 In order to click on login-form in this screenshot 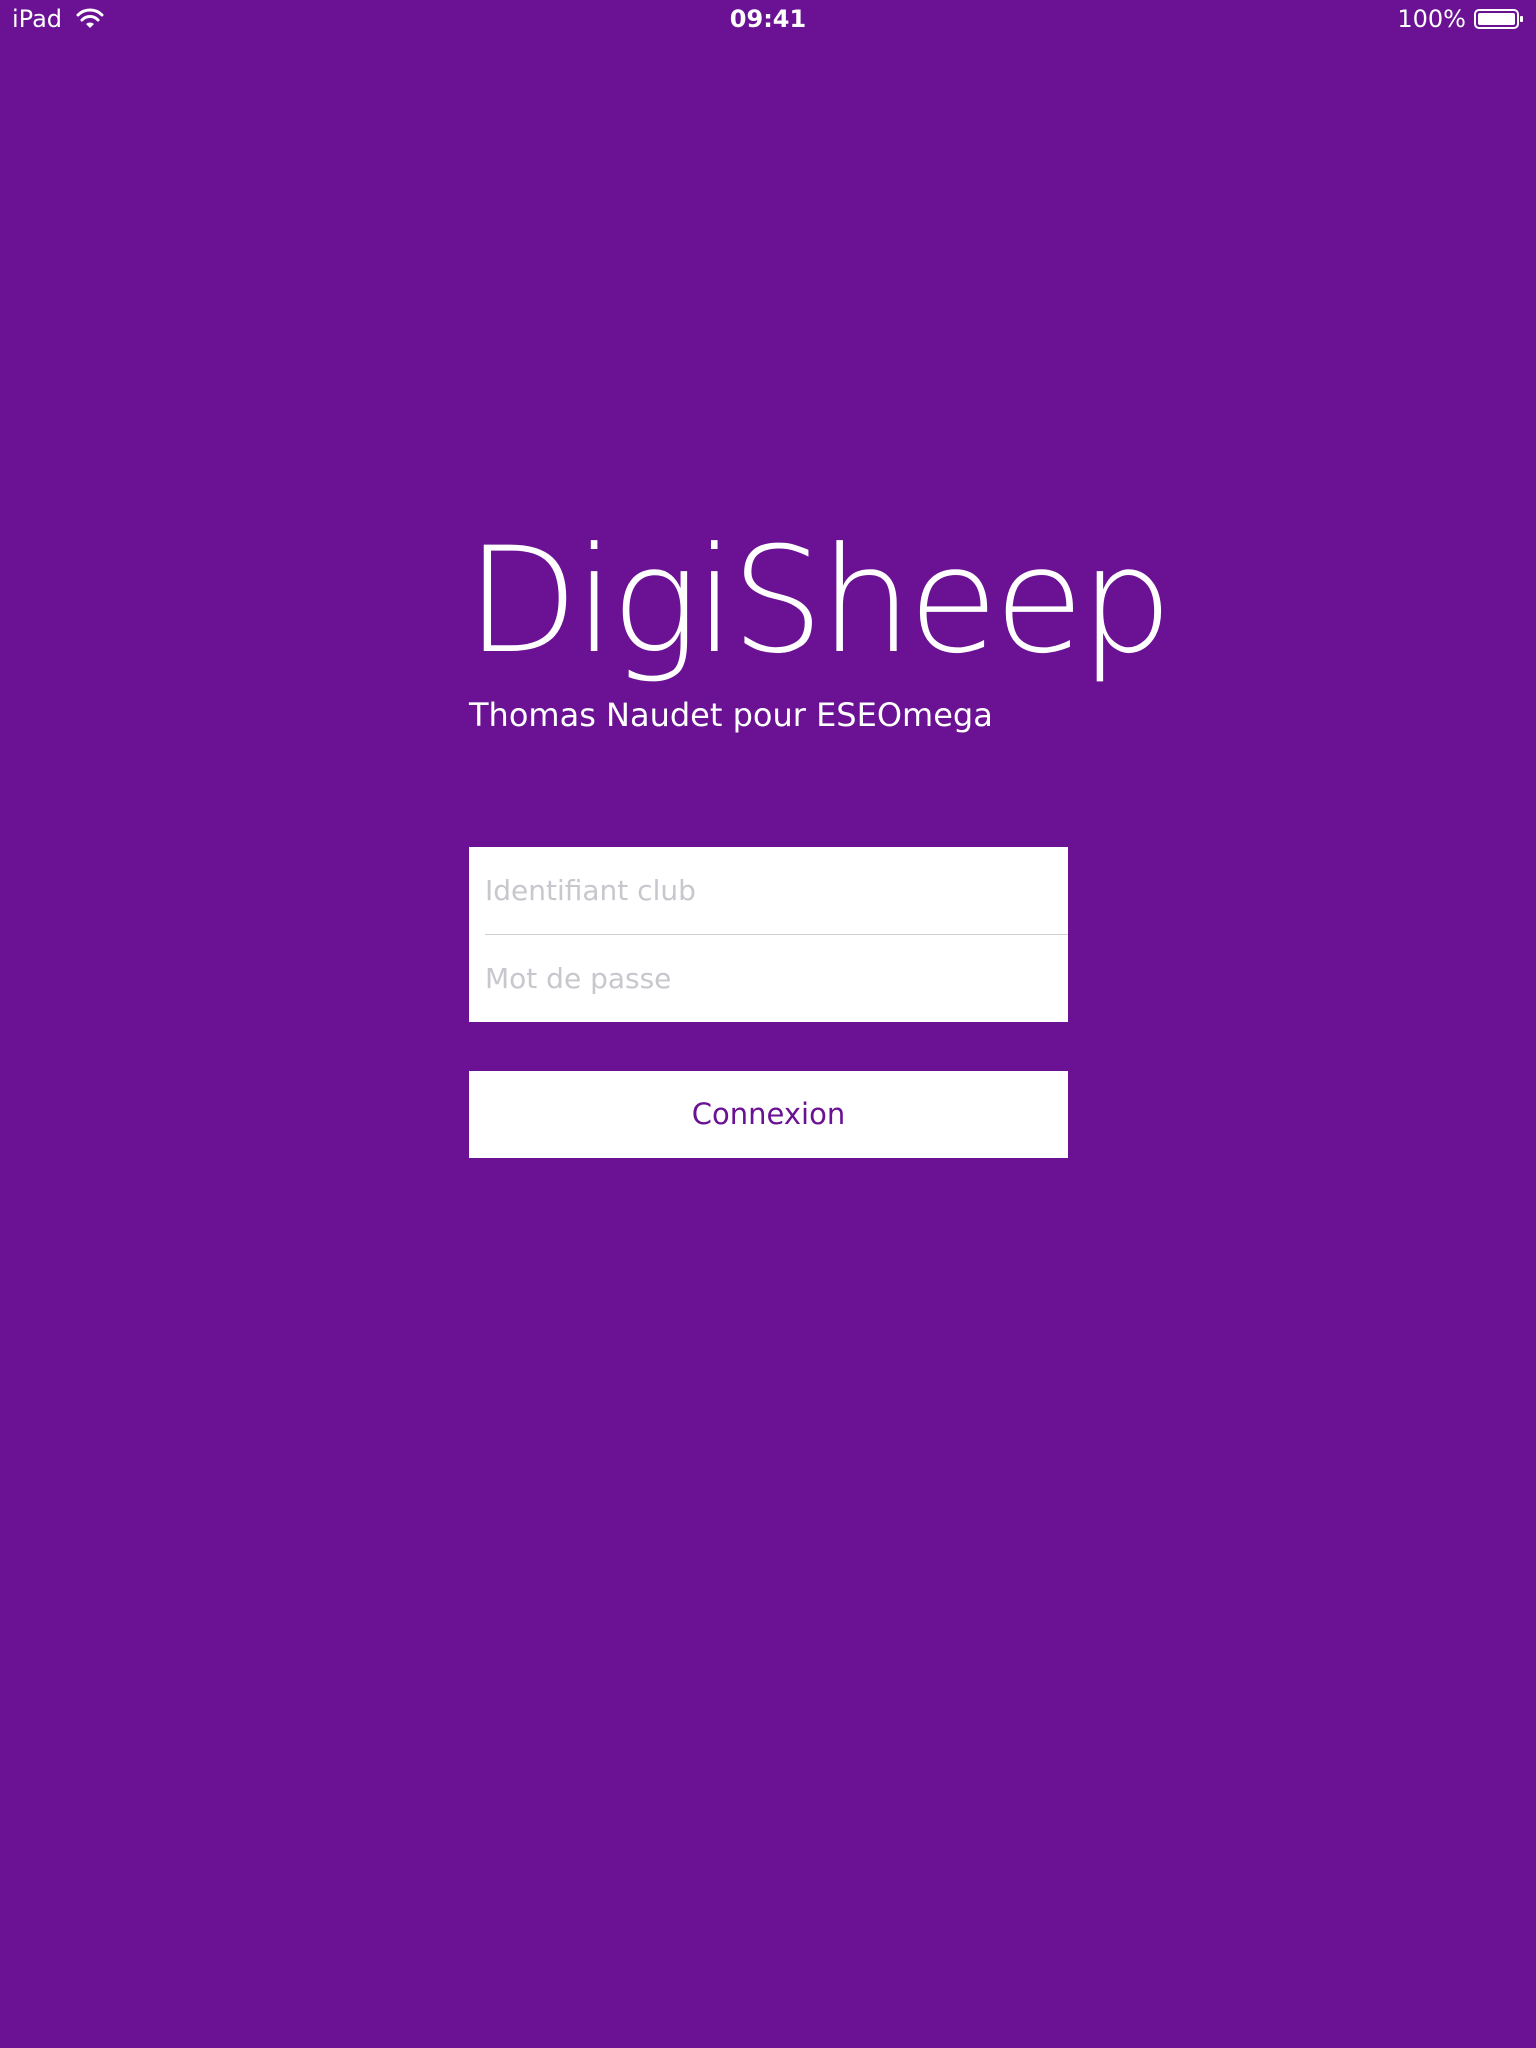, I will do `click(768, 934)`.